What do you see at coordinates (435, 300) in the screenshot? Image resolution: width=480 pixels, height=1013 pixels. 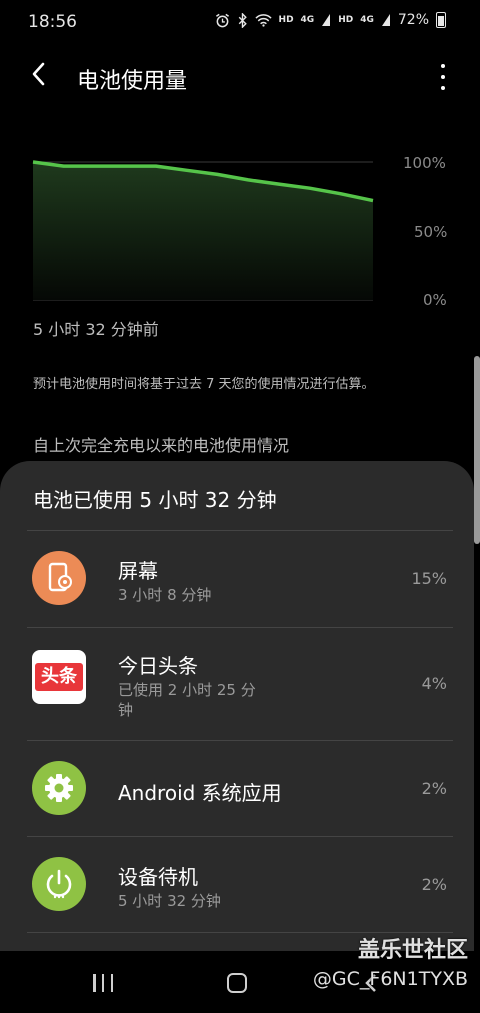 I see `y-tick-label: 0%` at bounding box center [435, 300].